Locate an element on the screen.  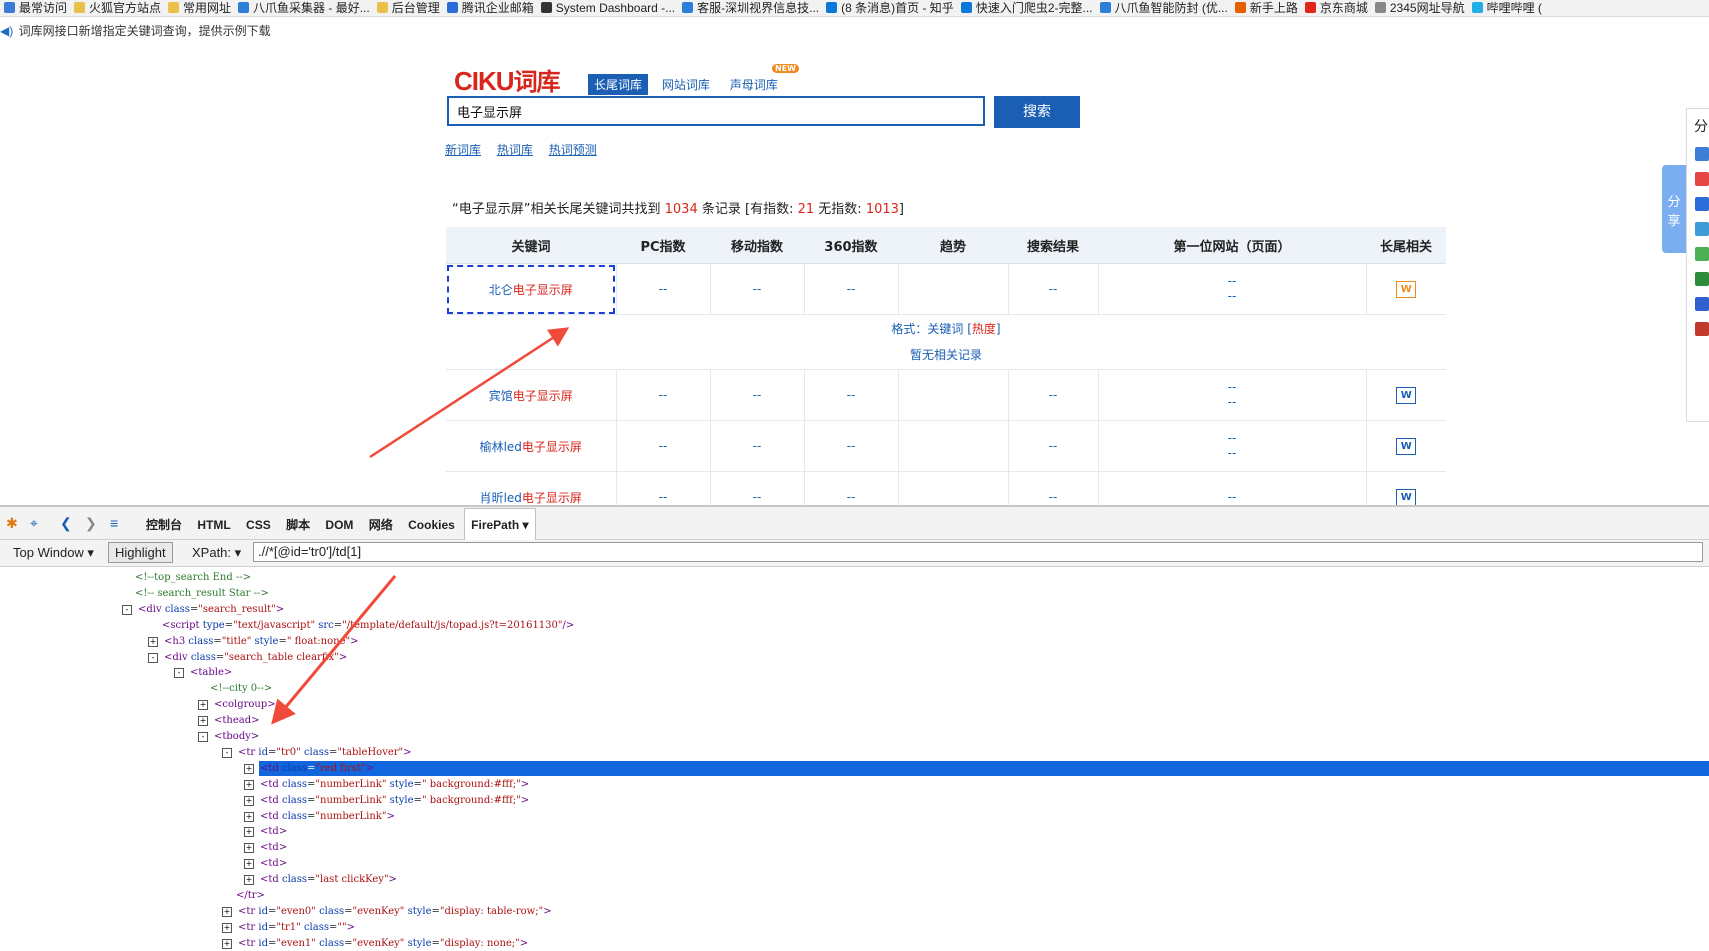
share-tab: 分享 is located at coordinates (1674, 209).